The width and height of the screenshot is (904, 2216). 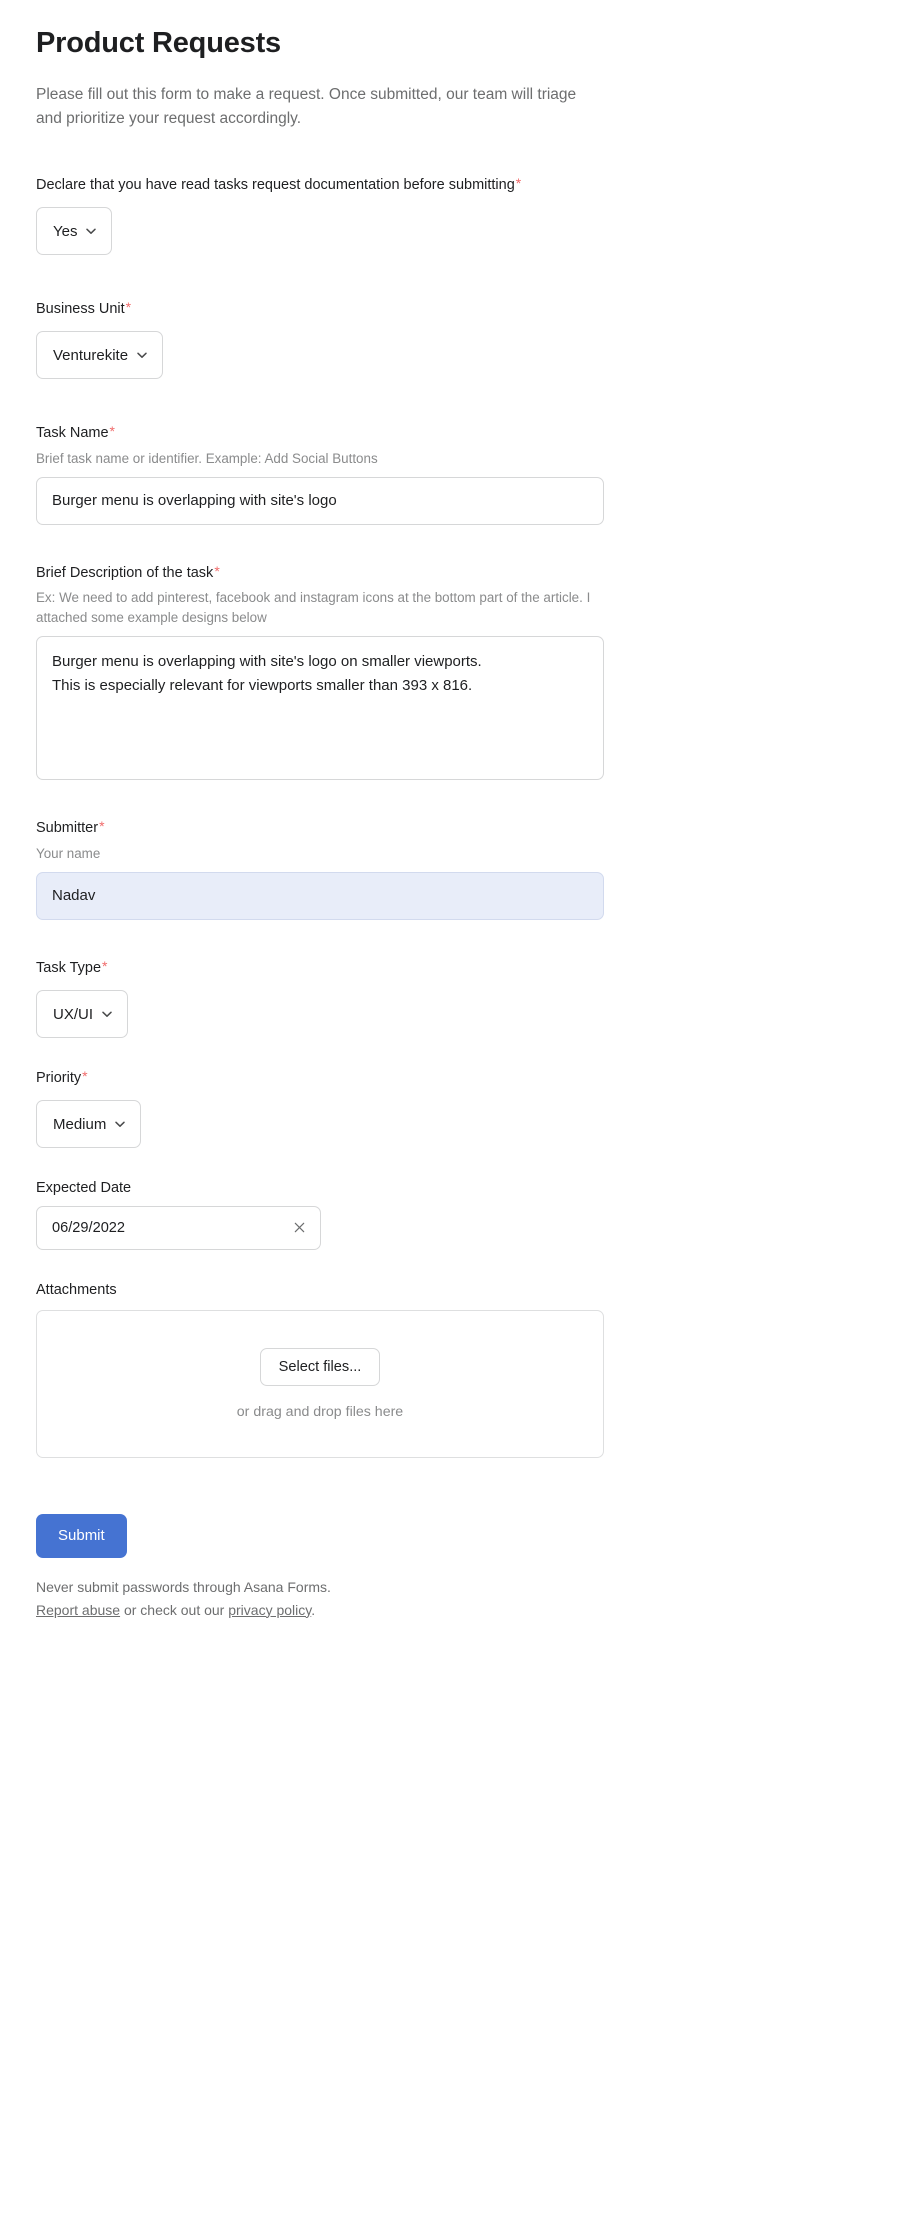 What do you see at coordinates (452, 1078) in the screenshot?
I see `priority-label: Priority*` at bounding box center [452, 1078].